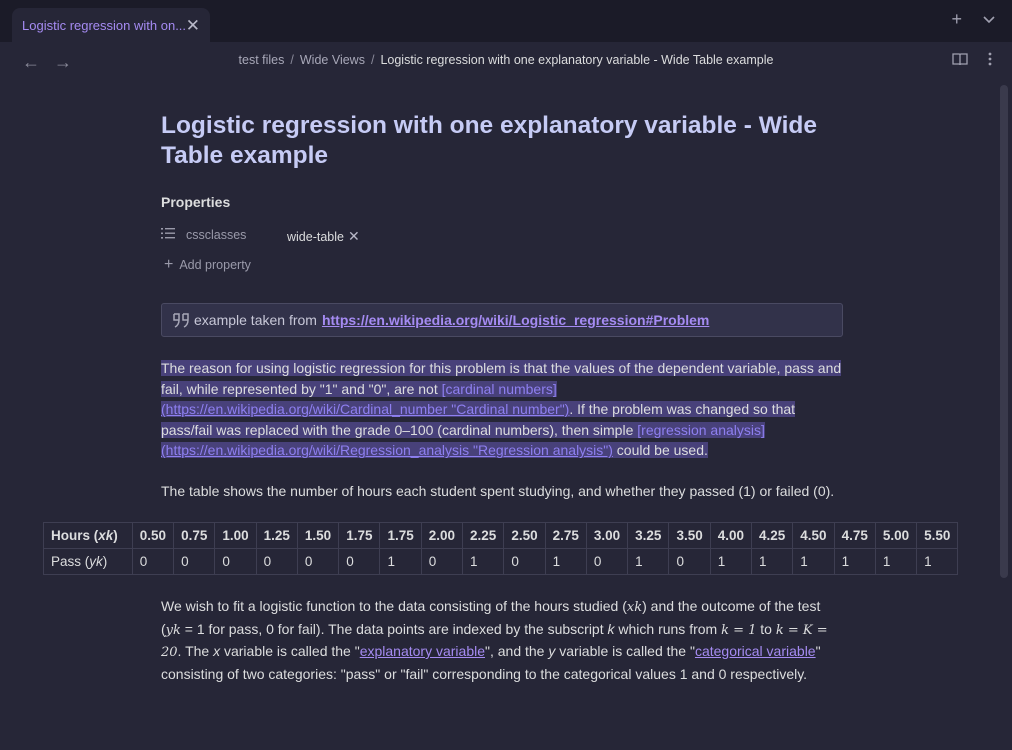 This screenshot has height=750, width=1012. What do you see at coordinates (88, 535) in the screenshot?
I see `table-header-hours: Hours (xk)` at bounding box center [88, 535].